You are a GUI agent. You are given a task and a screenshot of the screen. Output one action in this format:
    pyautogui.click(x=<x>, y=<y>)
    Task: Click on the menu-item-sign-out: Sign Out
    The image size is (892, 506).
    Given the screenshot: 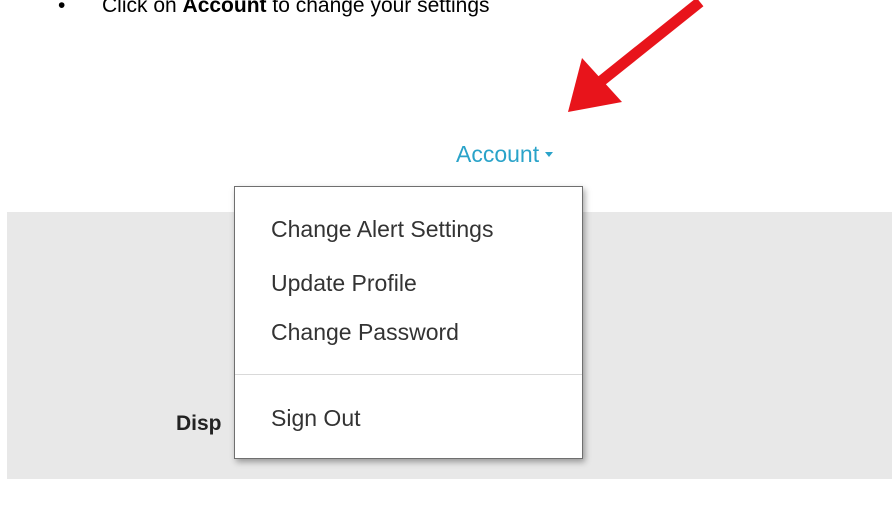 What is the action you would take?
    pyautogui.click(x=316, y=418)
    